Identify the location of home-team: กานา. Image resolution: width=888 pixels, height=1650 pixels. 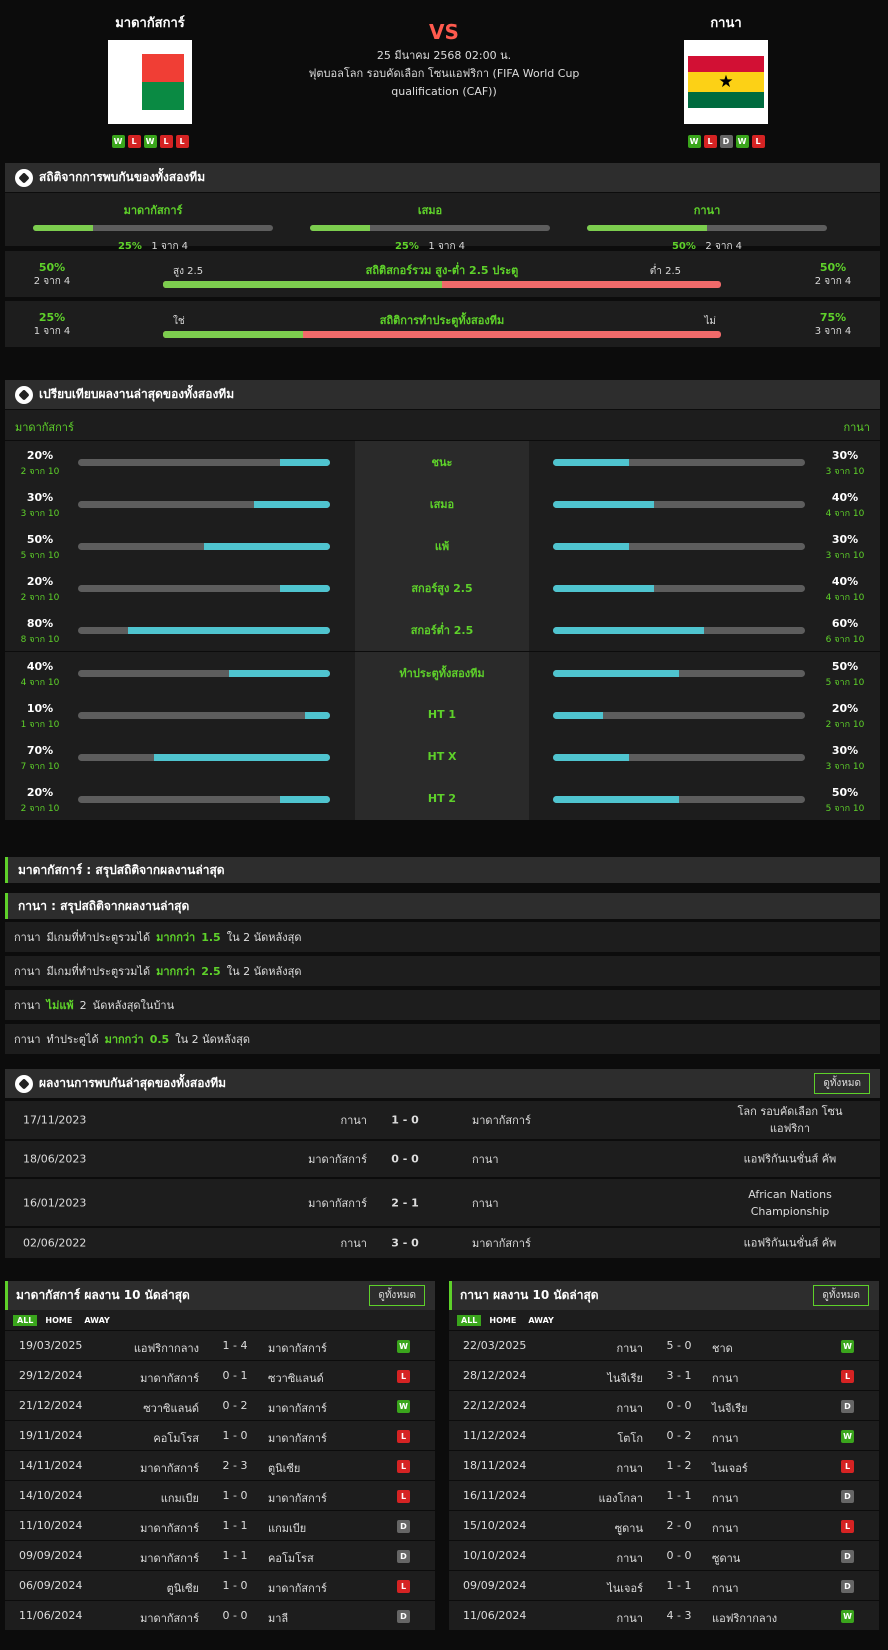
(629, 1468).